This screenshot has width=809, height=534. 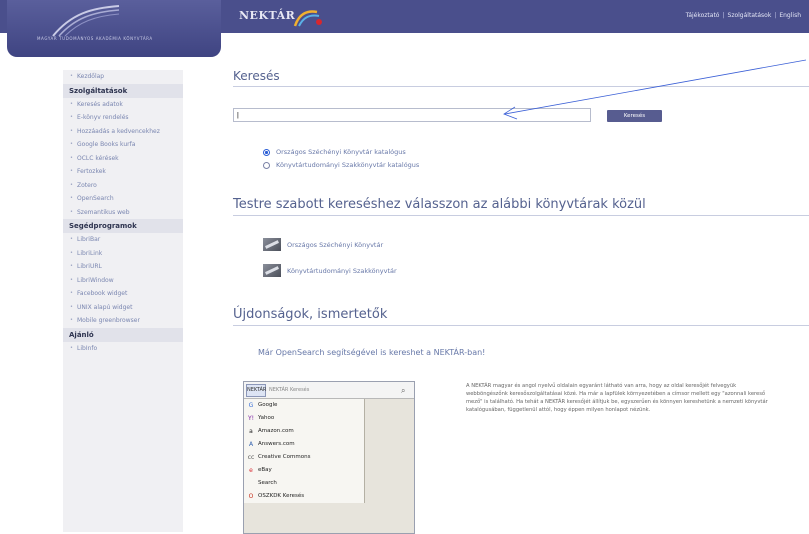 I want to click on library-label: Könyvtártudományi Szakkönyvtár, so click(x=342, y=270).